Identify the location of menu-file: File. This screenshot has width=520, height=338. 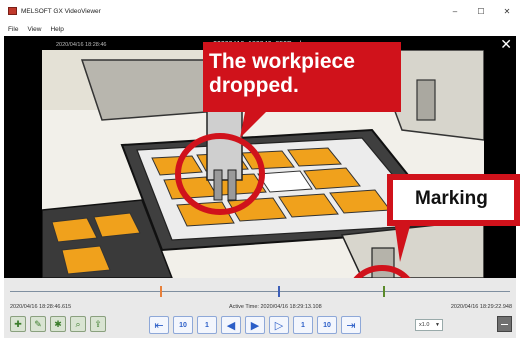
(13, 29).